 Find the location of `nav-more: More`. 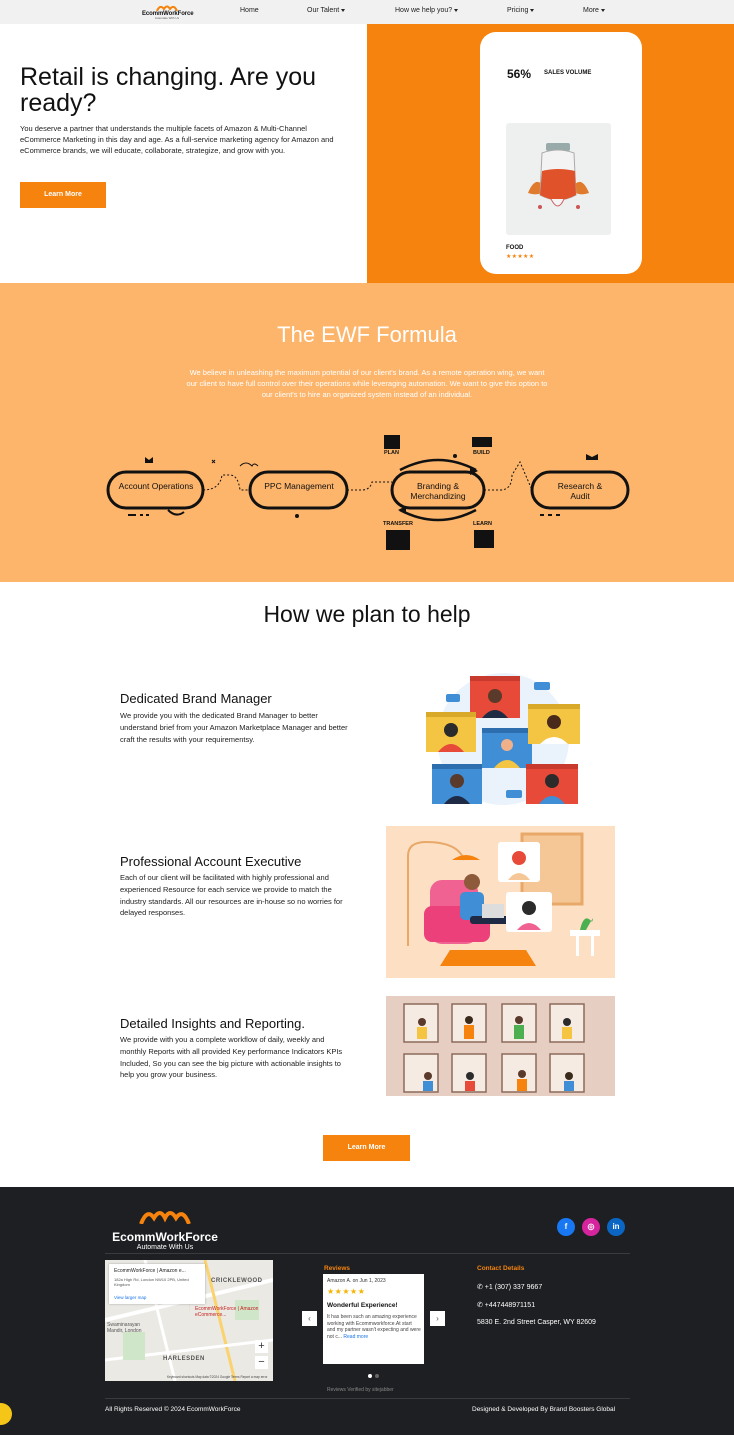

nav-more: More is located at coordinates (594, 10).